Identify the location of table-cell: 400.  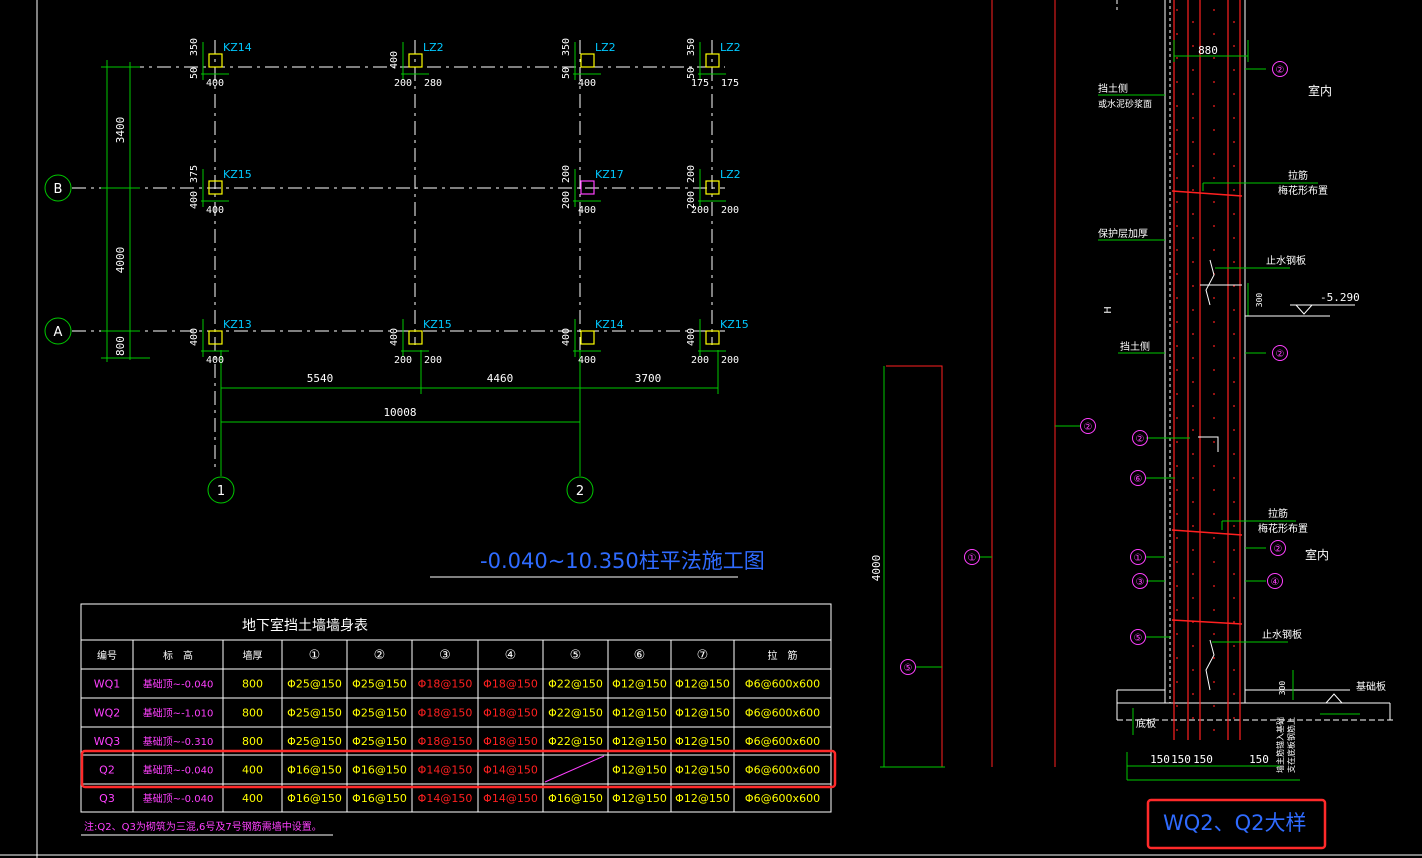
(252, 770).